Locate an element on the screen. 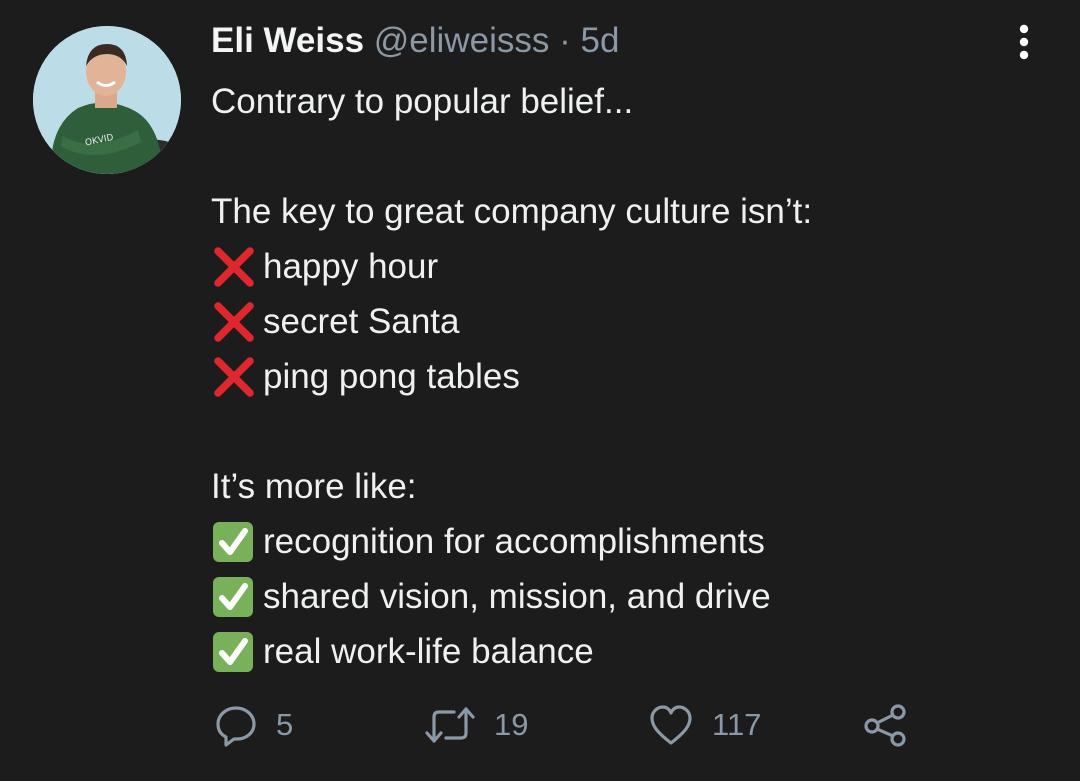 Image resolution: width=1080 pixels, height=781 pixels. retweet-button: 19 is located at coordinates (476, 725).